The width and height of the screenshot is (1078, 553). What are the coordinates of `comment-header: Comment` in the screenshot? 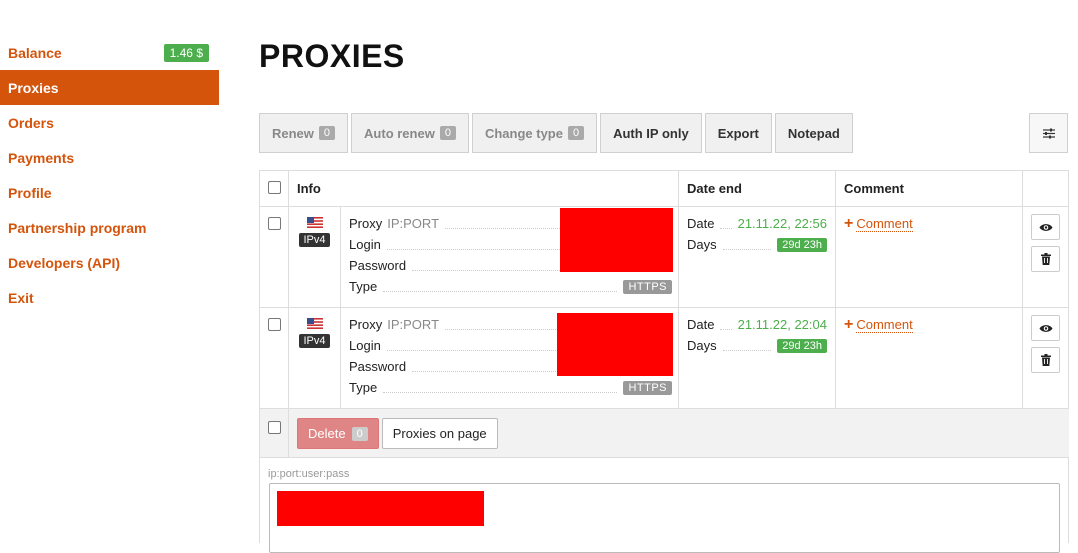 It's located at (929, 188).